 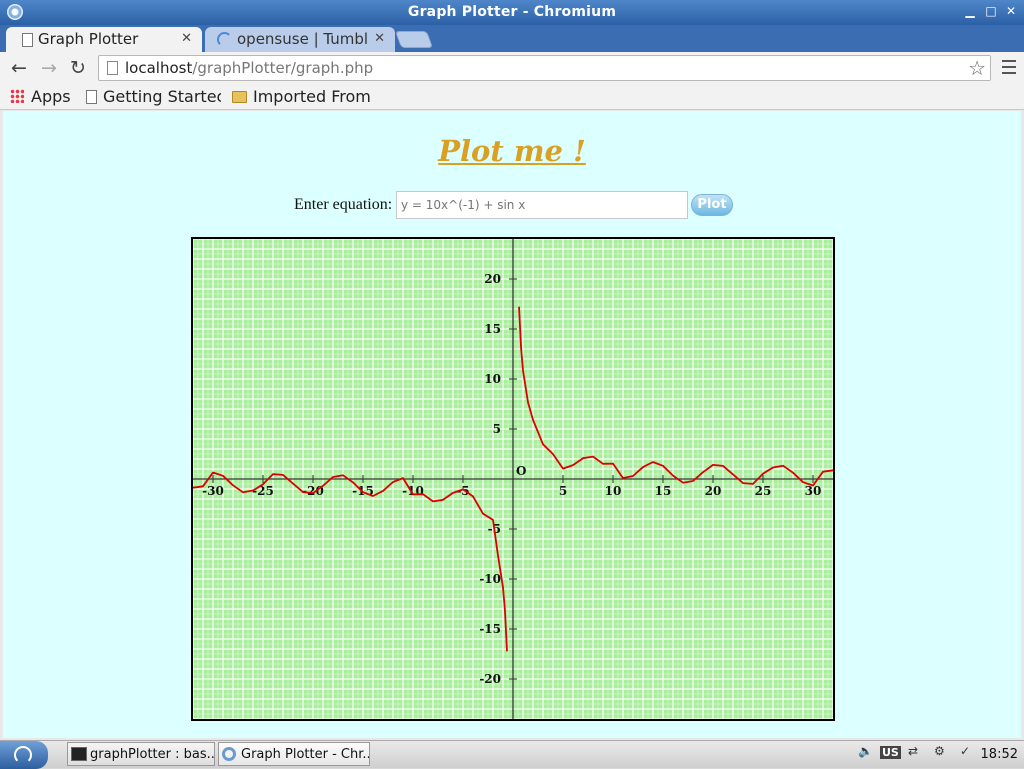 What do you see at coordinates (51, 96) in the screenshot?
I see `bookmark-apps: Apps` at bounding box center [51, 96].